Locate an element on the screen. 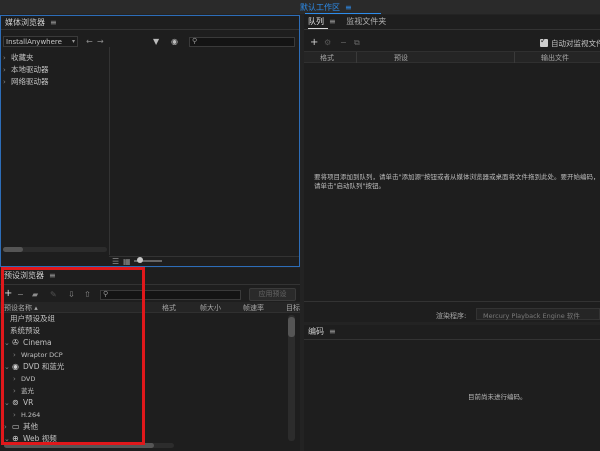  apply-preset-button: 应用预设 is located at coordinates (272, 294).